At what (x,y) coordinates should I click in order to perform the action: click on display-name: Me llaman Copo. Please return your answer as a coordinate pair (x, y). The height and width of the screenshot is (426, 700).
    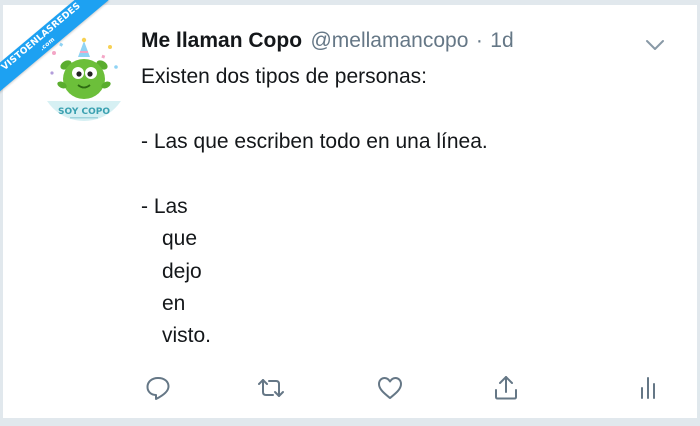
    Looking at the image, I should click on (221, 40).